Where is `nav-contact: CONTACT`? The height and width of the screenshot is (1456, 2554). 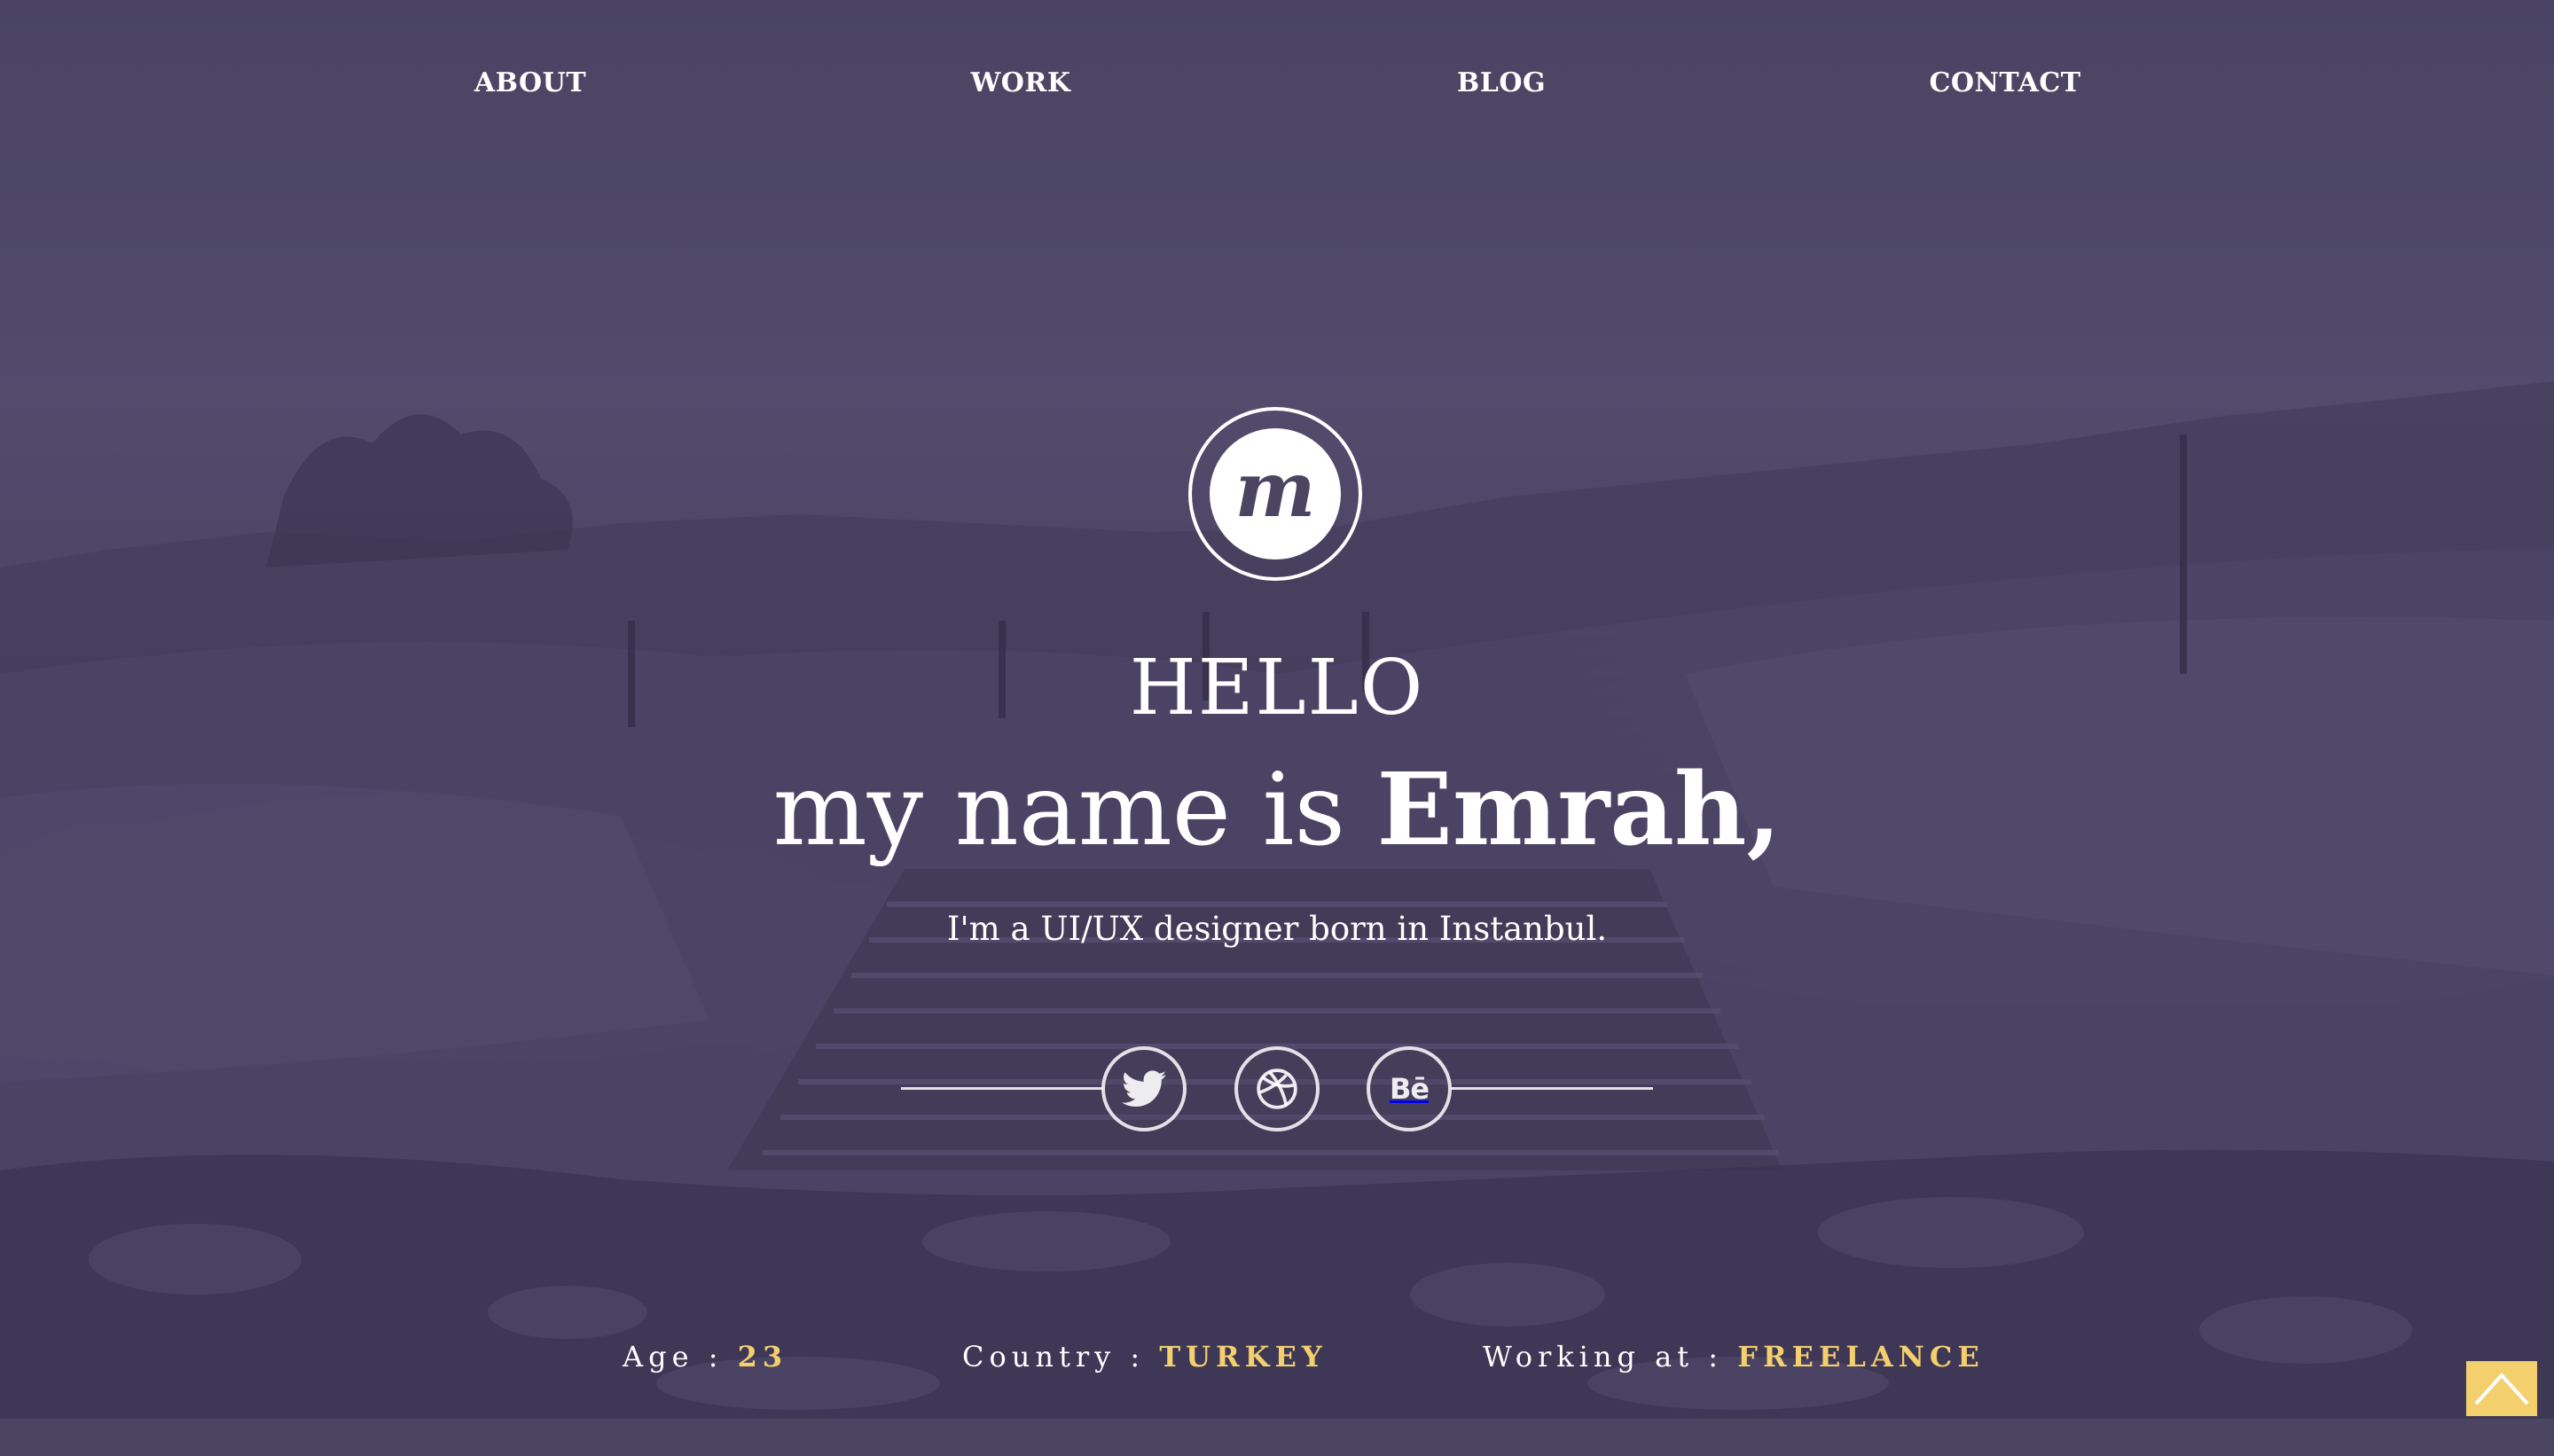
nav-contact: CONTACT is located at coordinates (2004, 82).